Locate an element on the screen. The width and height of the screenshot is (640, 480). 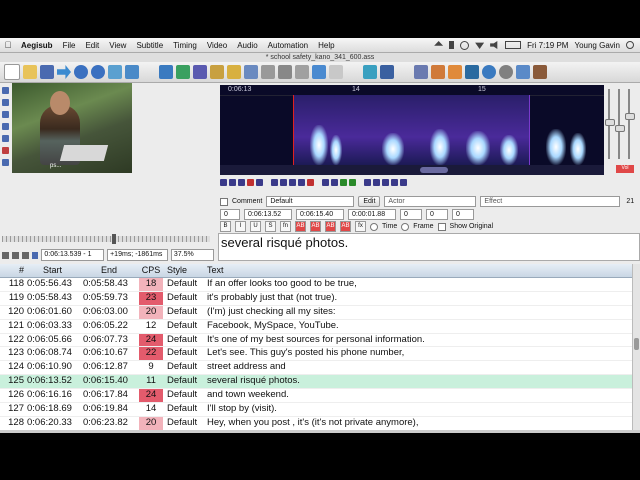
scale-tool-icon is located at coordinates (5, 138).